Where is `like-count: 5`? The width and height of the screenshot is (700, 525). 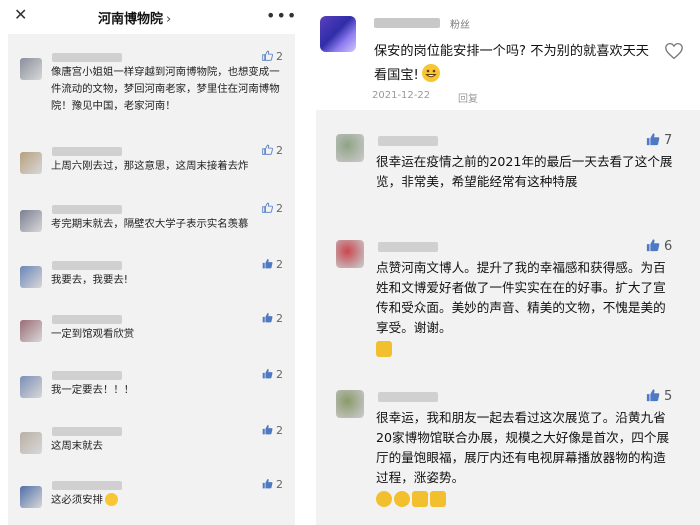
like-count: 5 is located at coordinates (668, 396).